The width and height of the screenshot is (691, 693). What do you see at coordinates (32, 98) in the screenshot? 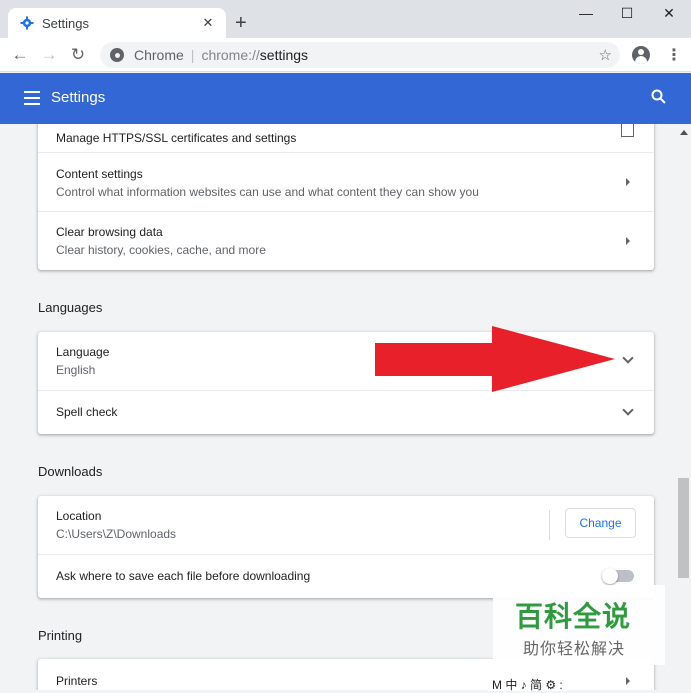
I see `hamburger-icon` at bounding box center [32, 98].